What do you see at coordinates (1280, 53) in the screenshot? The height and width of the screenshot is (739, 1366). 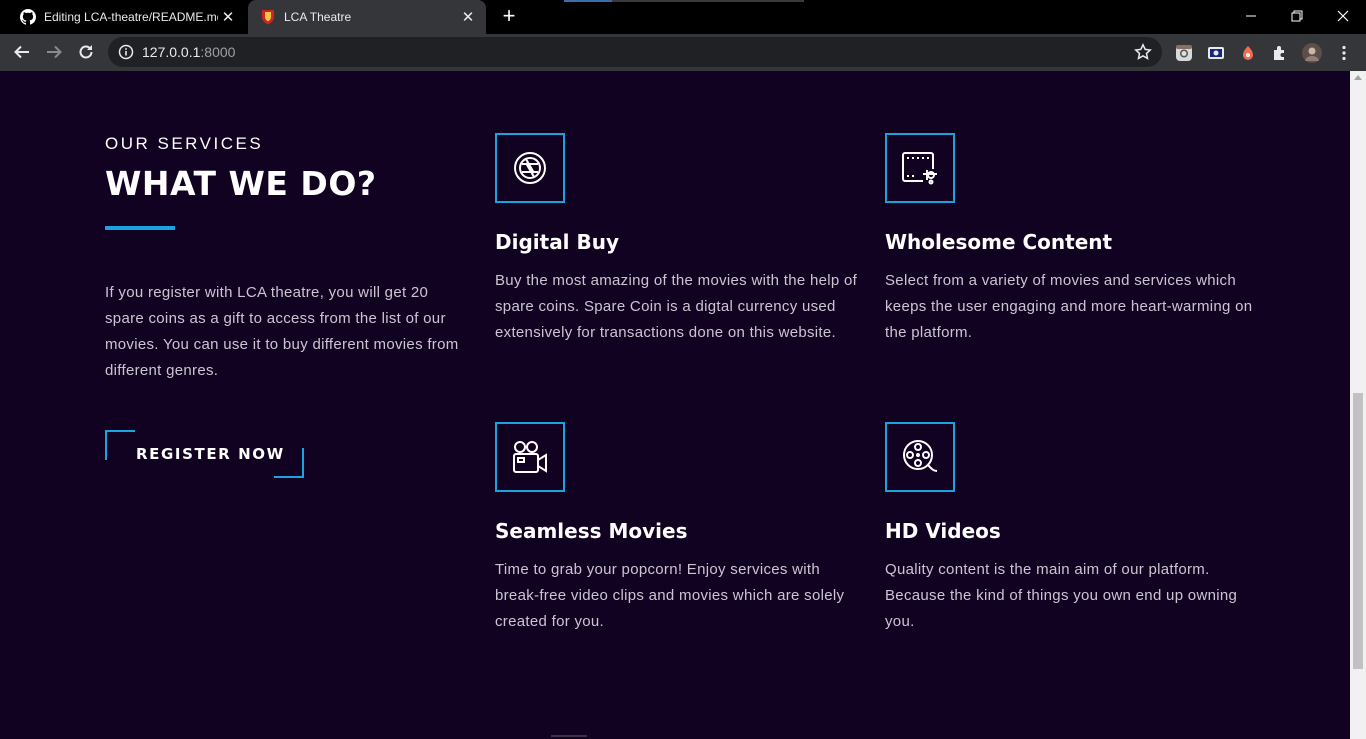 I see `puzzle-extensions-icon` at bounding box center [1280, 53].